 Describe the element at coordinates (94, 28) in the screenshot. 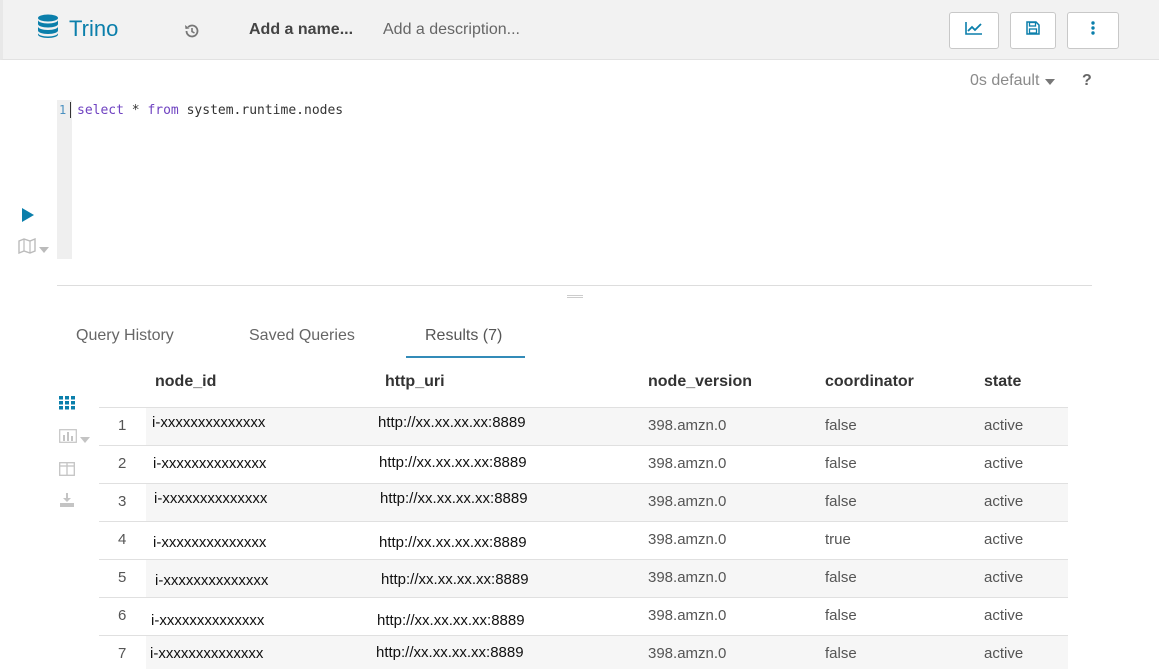

I see `app-name: Trino` at that location.